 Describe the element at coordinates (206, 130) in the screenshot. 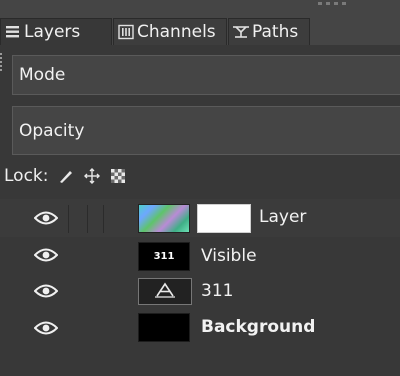

I see `opacity-slider: Opacity` at that location.